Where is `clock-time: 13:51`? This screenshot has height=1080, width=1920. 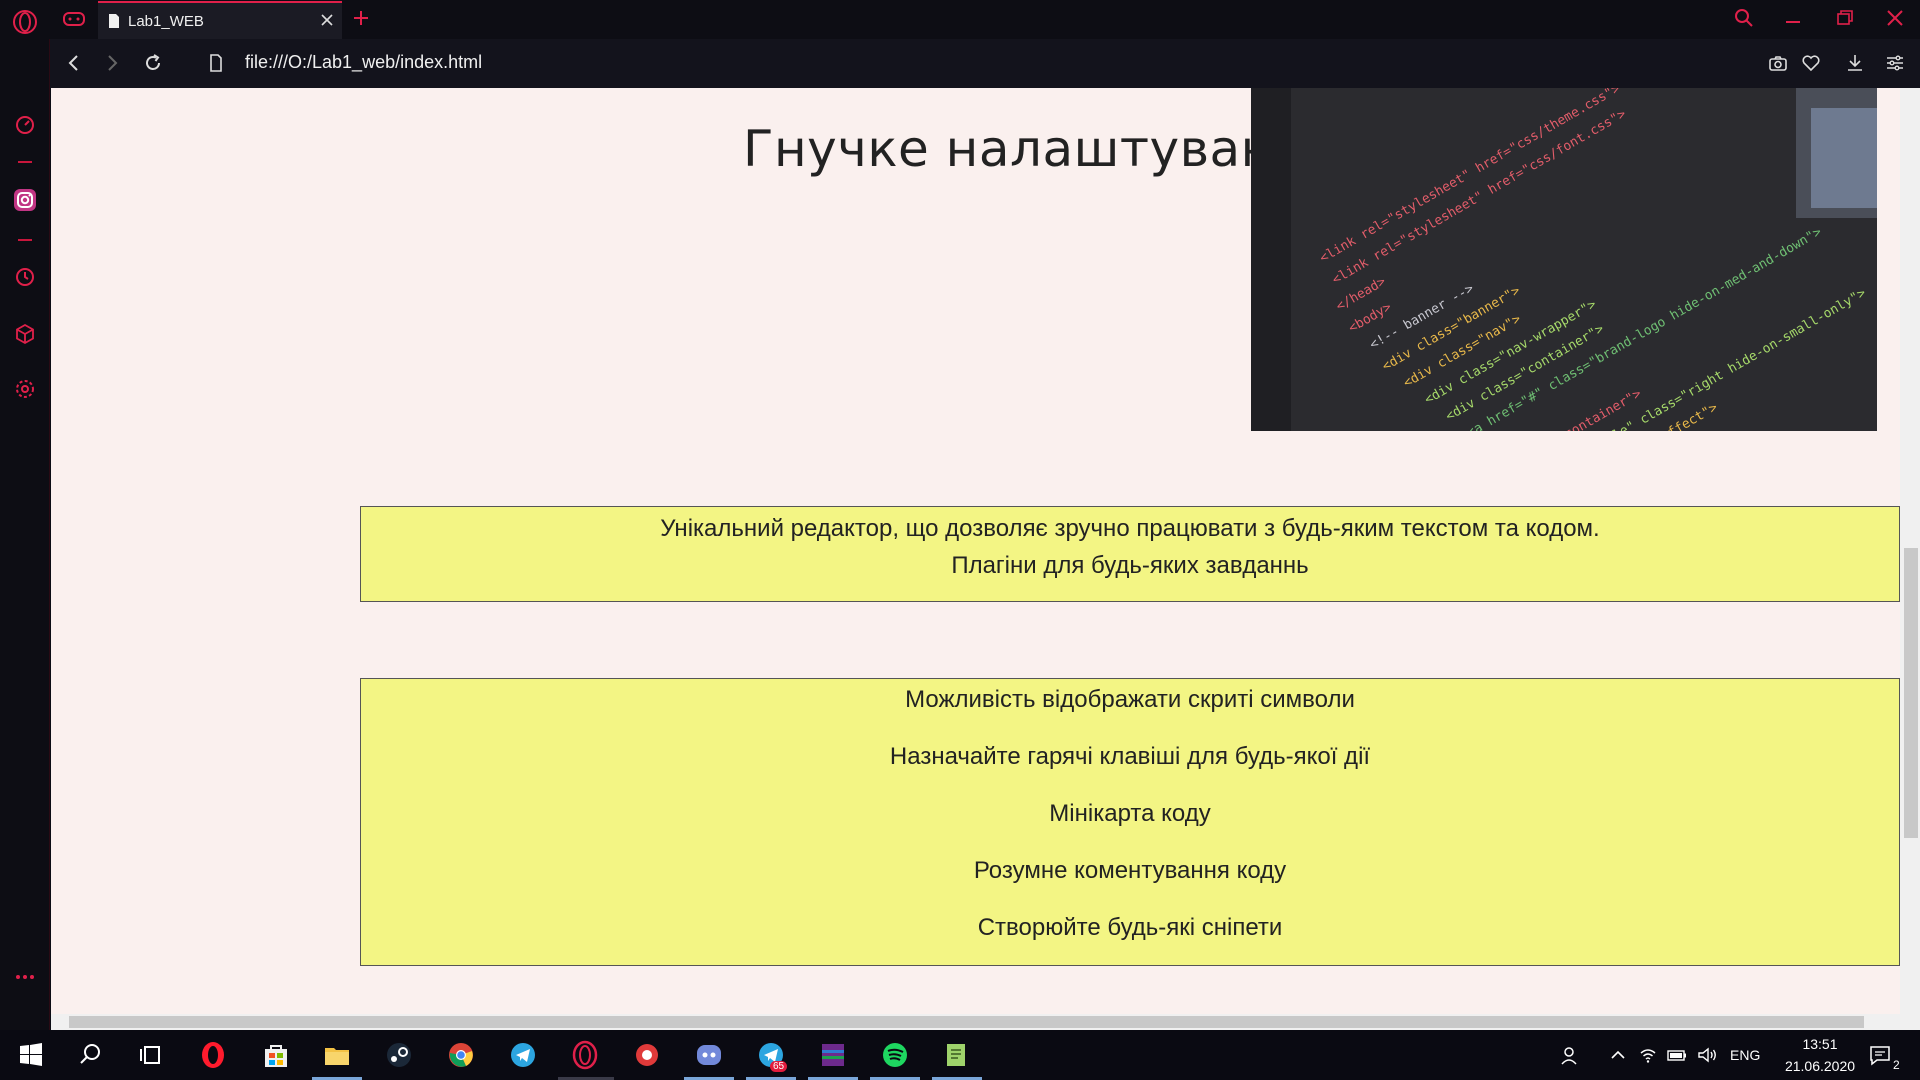
clock-time: 13:51 is located at coordinates (1820, 1044).